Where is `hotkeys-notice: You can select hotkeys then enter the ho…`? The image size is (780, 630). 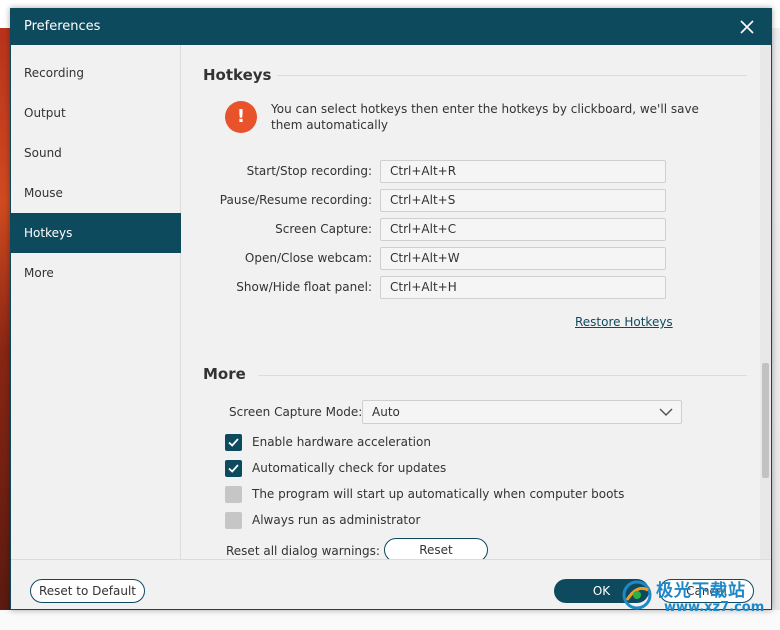 hotkeys-notice: You can select hotkeys then enter the ho… is located at coordinates (485, 117).